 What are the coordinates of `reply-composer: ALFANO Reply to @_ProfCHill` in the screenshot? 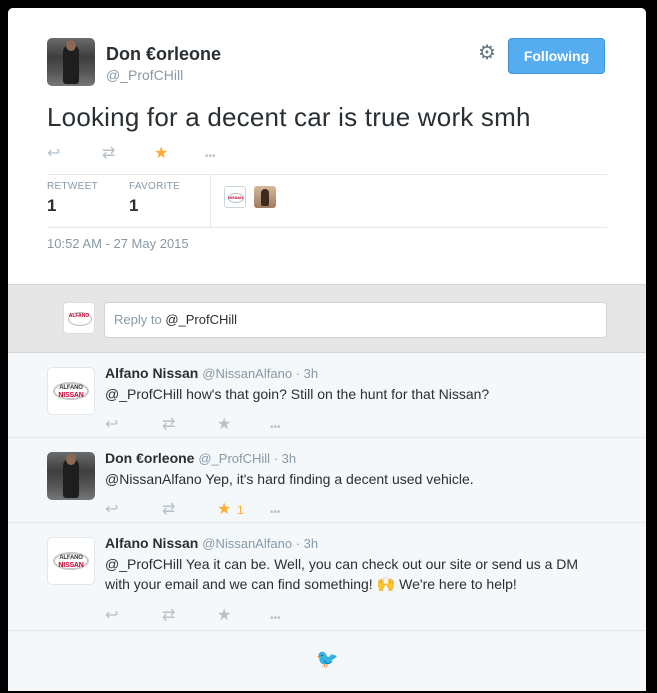 It's located at (327, 318).